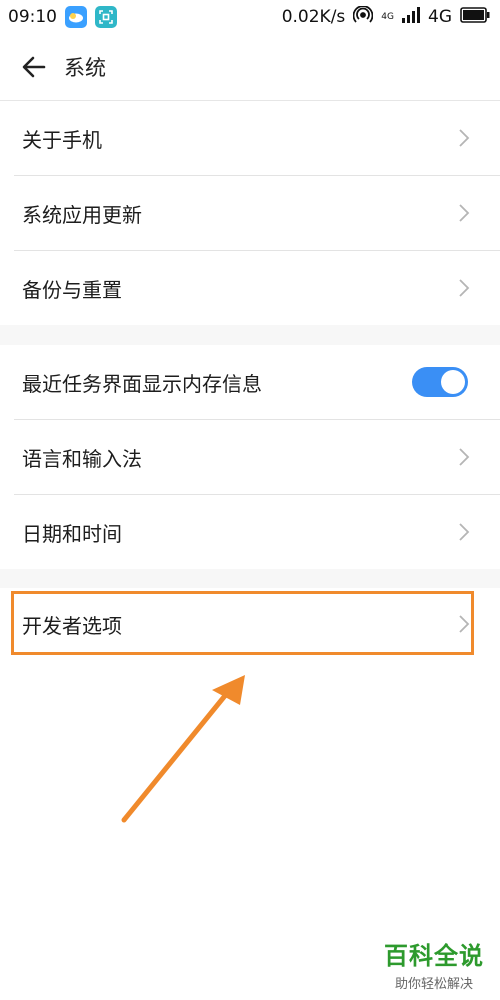 This screenshot has height=1000, width=500. What do you see at coordinates (434, 956) in the screenshot?
I see `watermark-title: 百科全说` at bounding box center [434, 956].